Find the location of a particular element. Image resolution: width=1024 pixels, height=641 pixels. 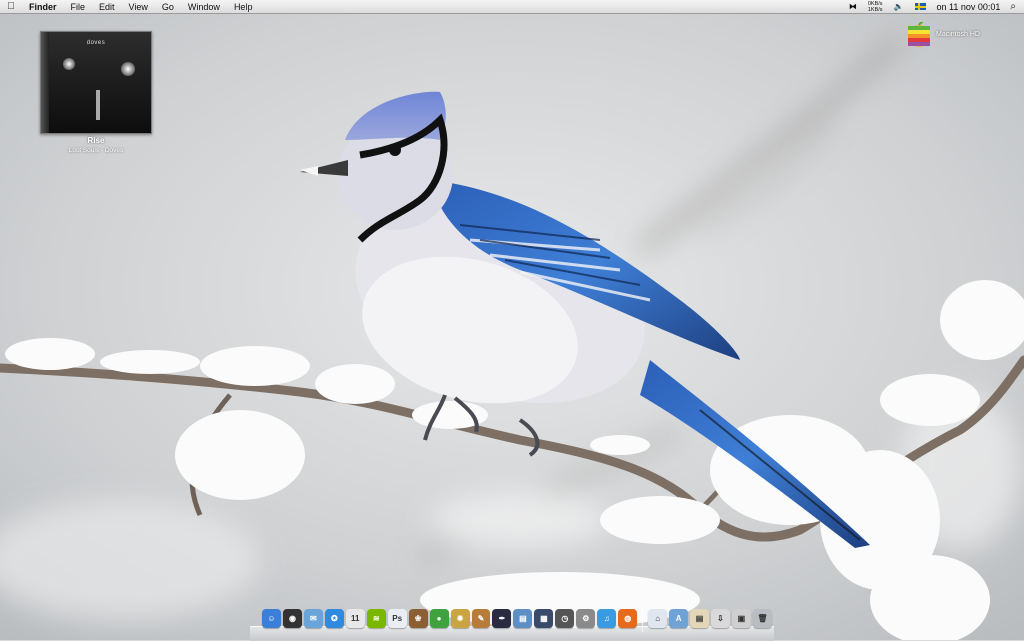

activity-monitor-icon: ⧓ is located at coordinates (853, 7).